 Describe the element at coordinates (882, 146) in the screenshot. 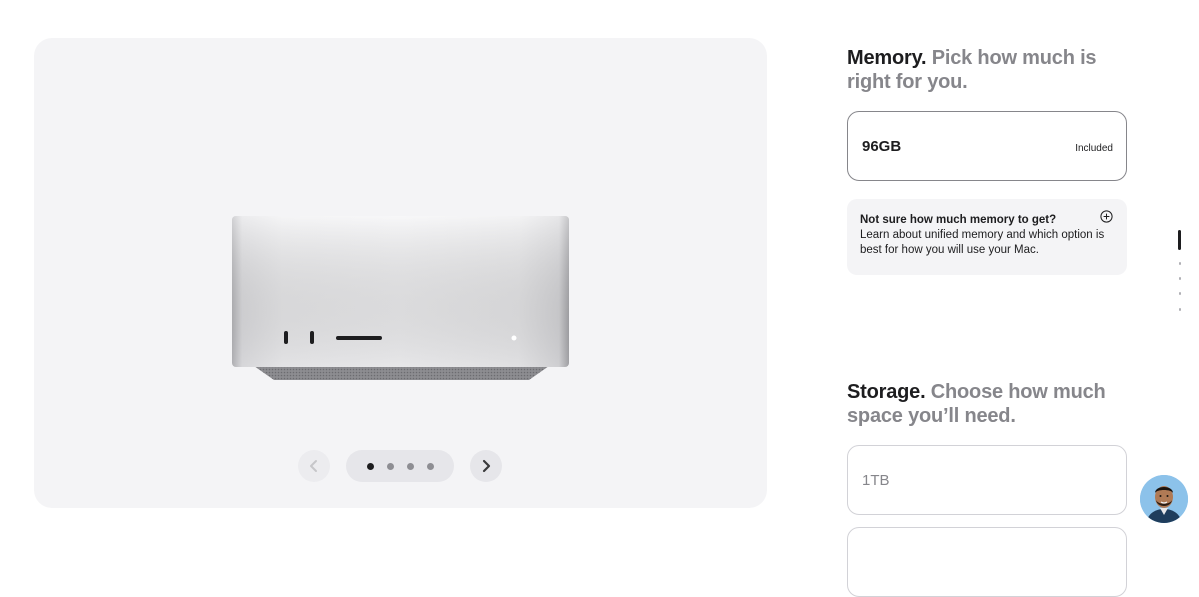

I see `memory-option-label: 96GB` at that location.